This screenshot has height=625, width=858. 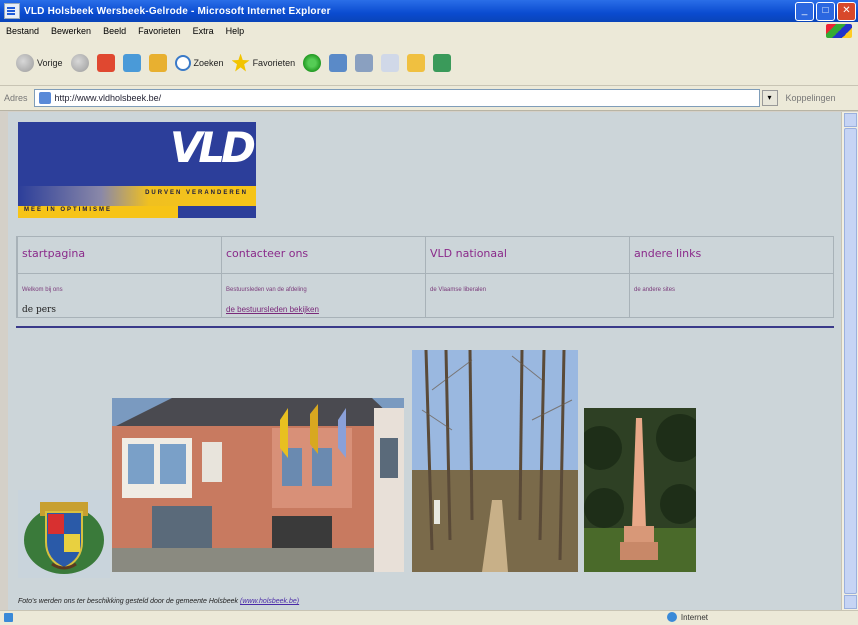 I want to click on maximize-button: □, so click(x=825, y=11).